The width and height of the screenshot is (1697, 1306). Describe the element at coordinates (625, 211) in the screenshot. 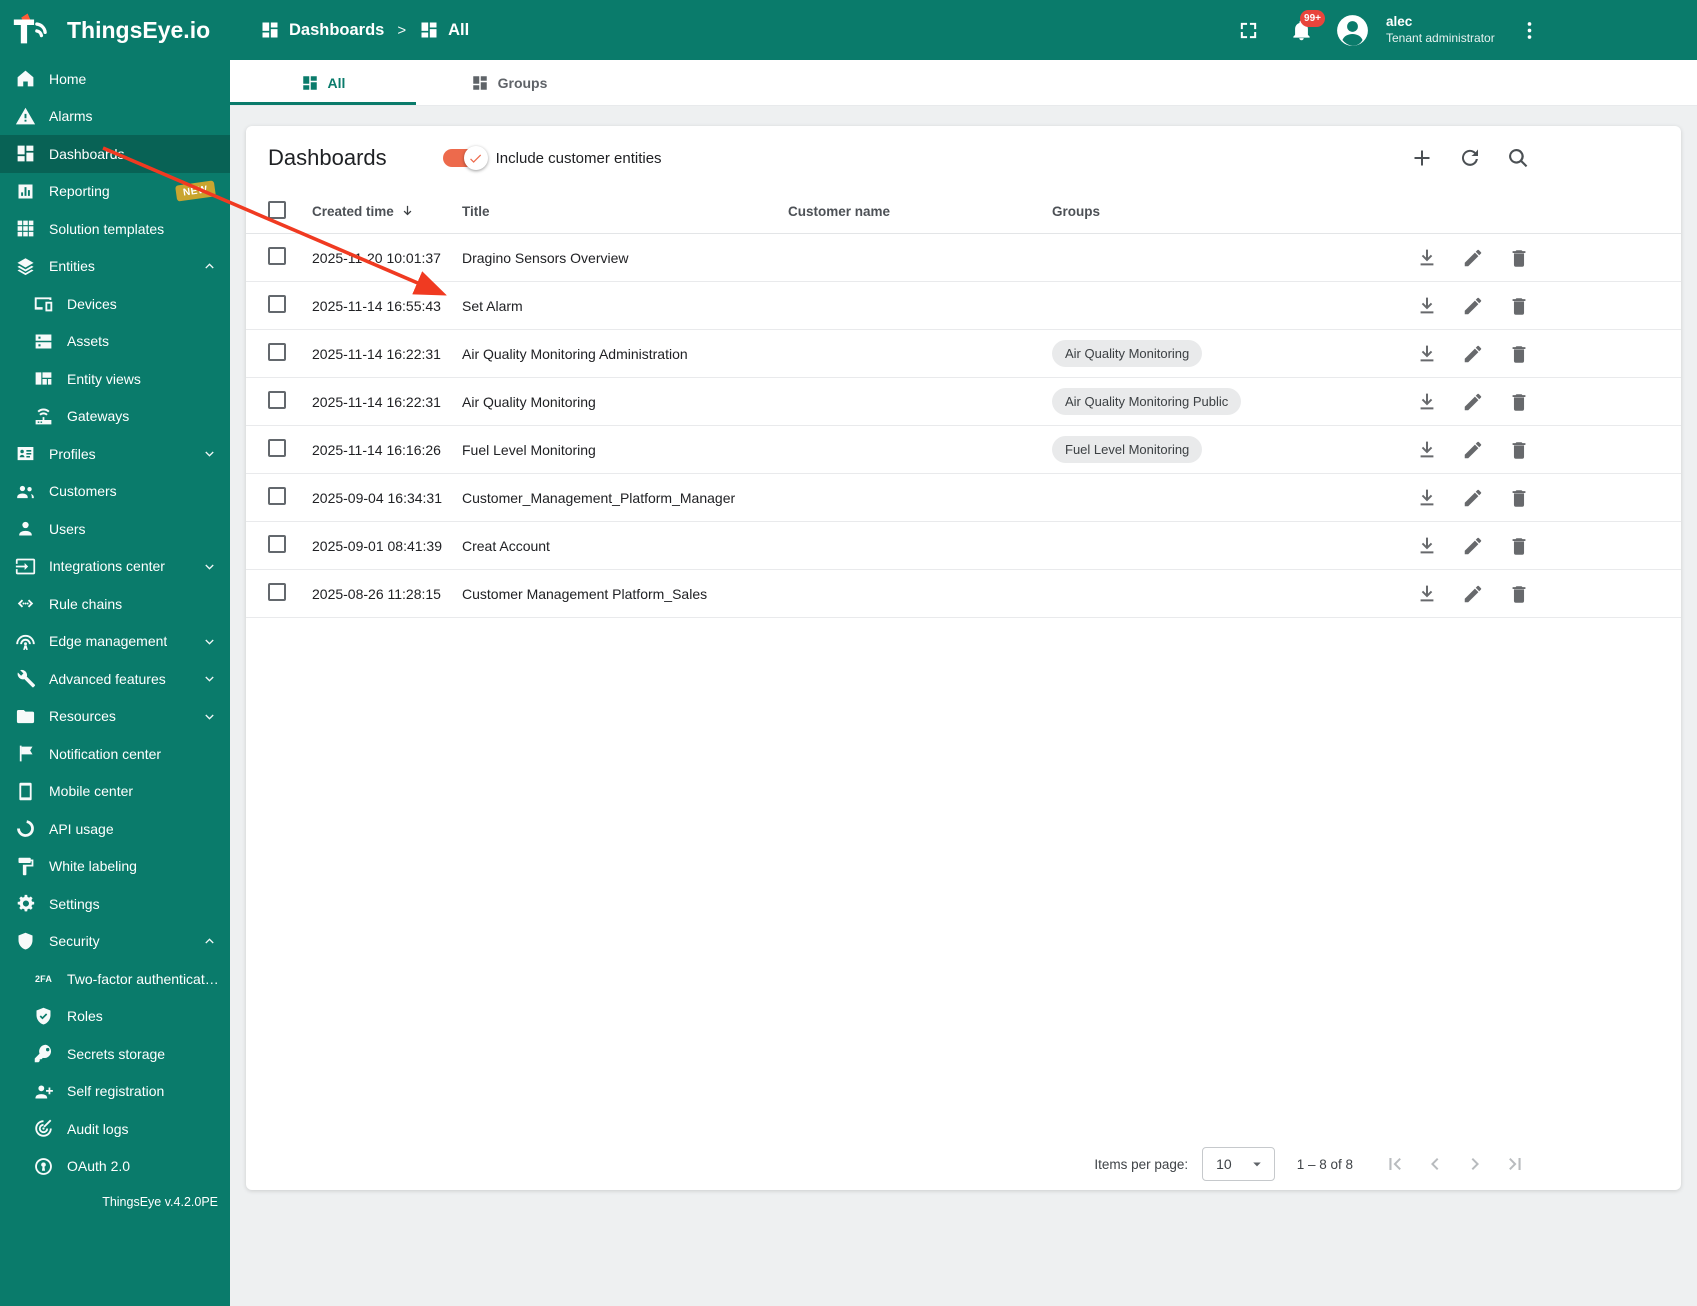

I see `column-title: Title` at that location.